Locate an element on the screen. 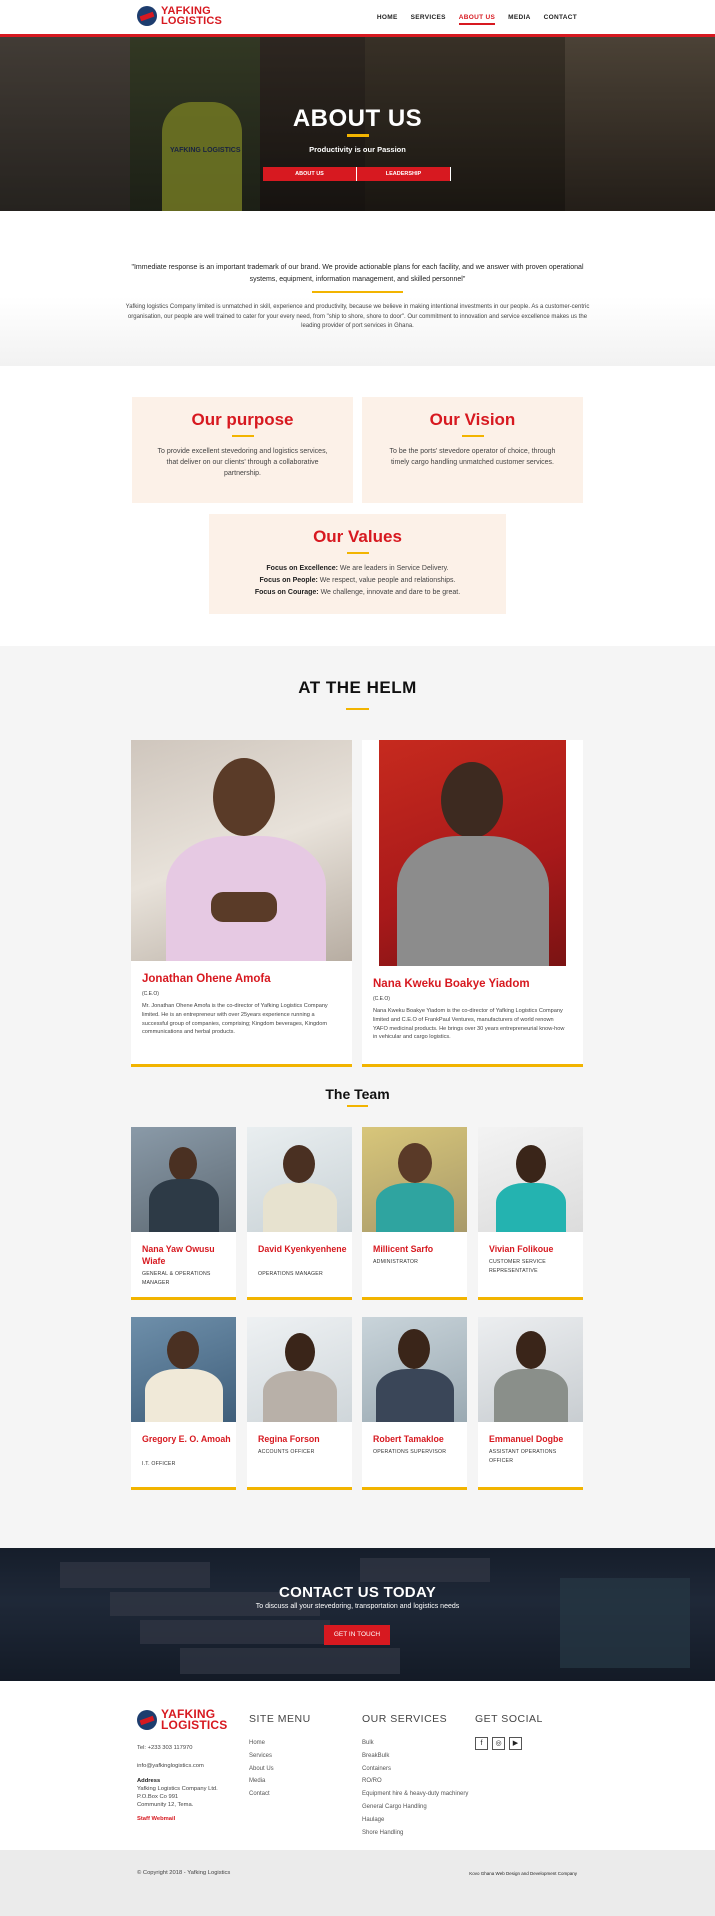 Image resolution: width=715 pixels, height=1916 pixels. footer-logo: YAFKING LOGISTICS is located at coordinates (182, 1719).